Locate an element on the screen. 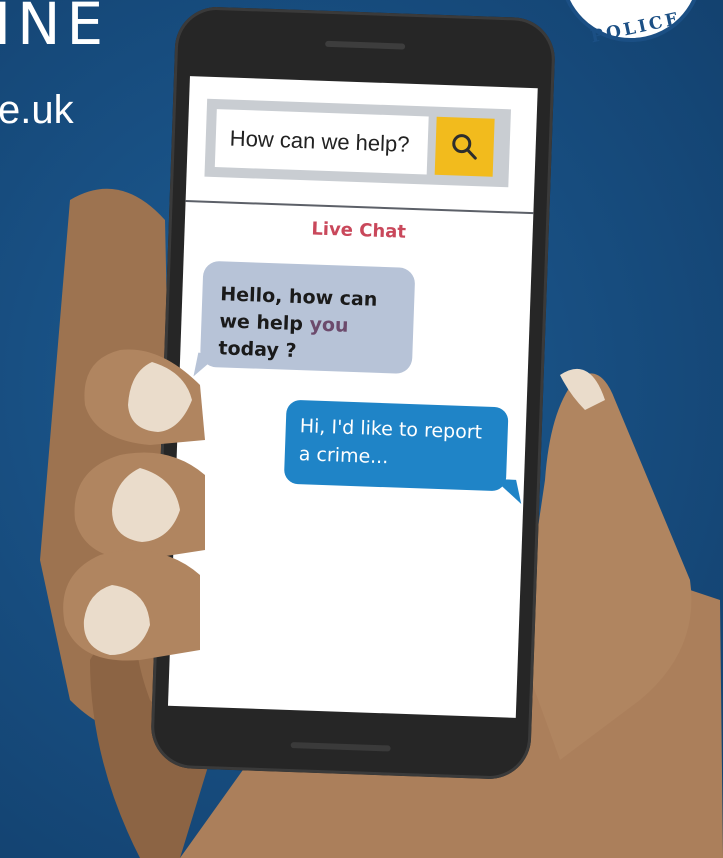 This screenshot has height=858, width=723. hand-fingers is located at coordinates (134, 505).